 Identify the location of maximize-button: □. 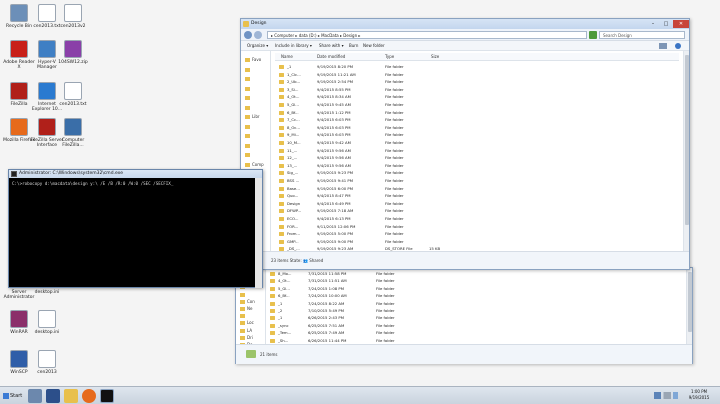
(666, 24).